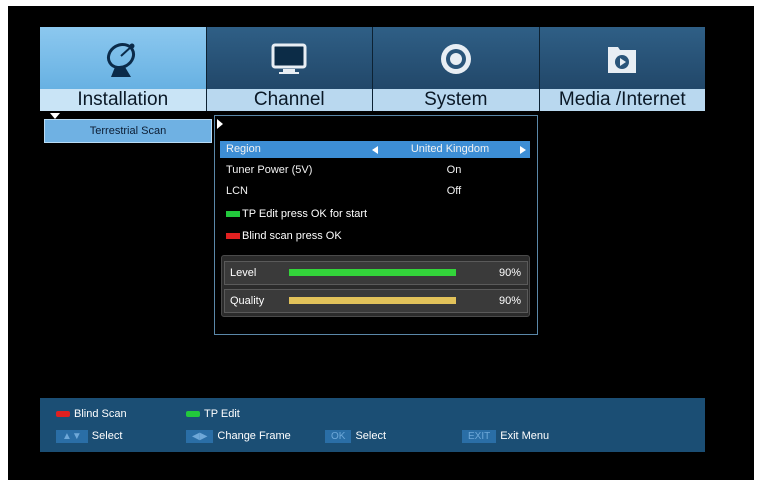  I want to click on exit-menu-help: EXIT Exit Menu, so click(505, 436).